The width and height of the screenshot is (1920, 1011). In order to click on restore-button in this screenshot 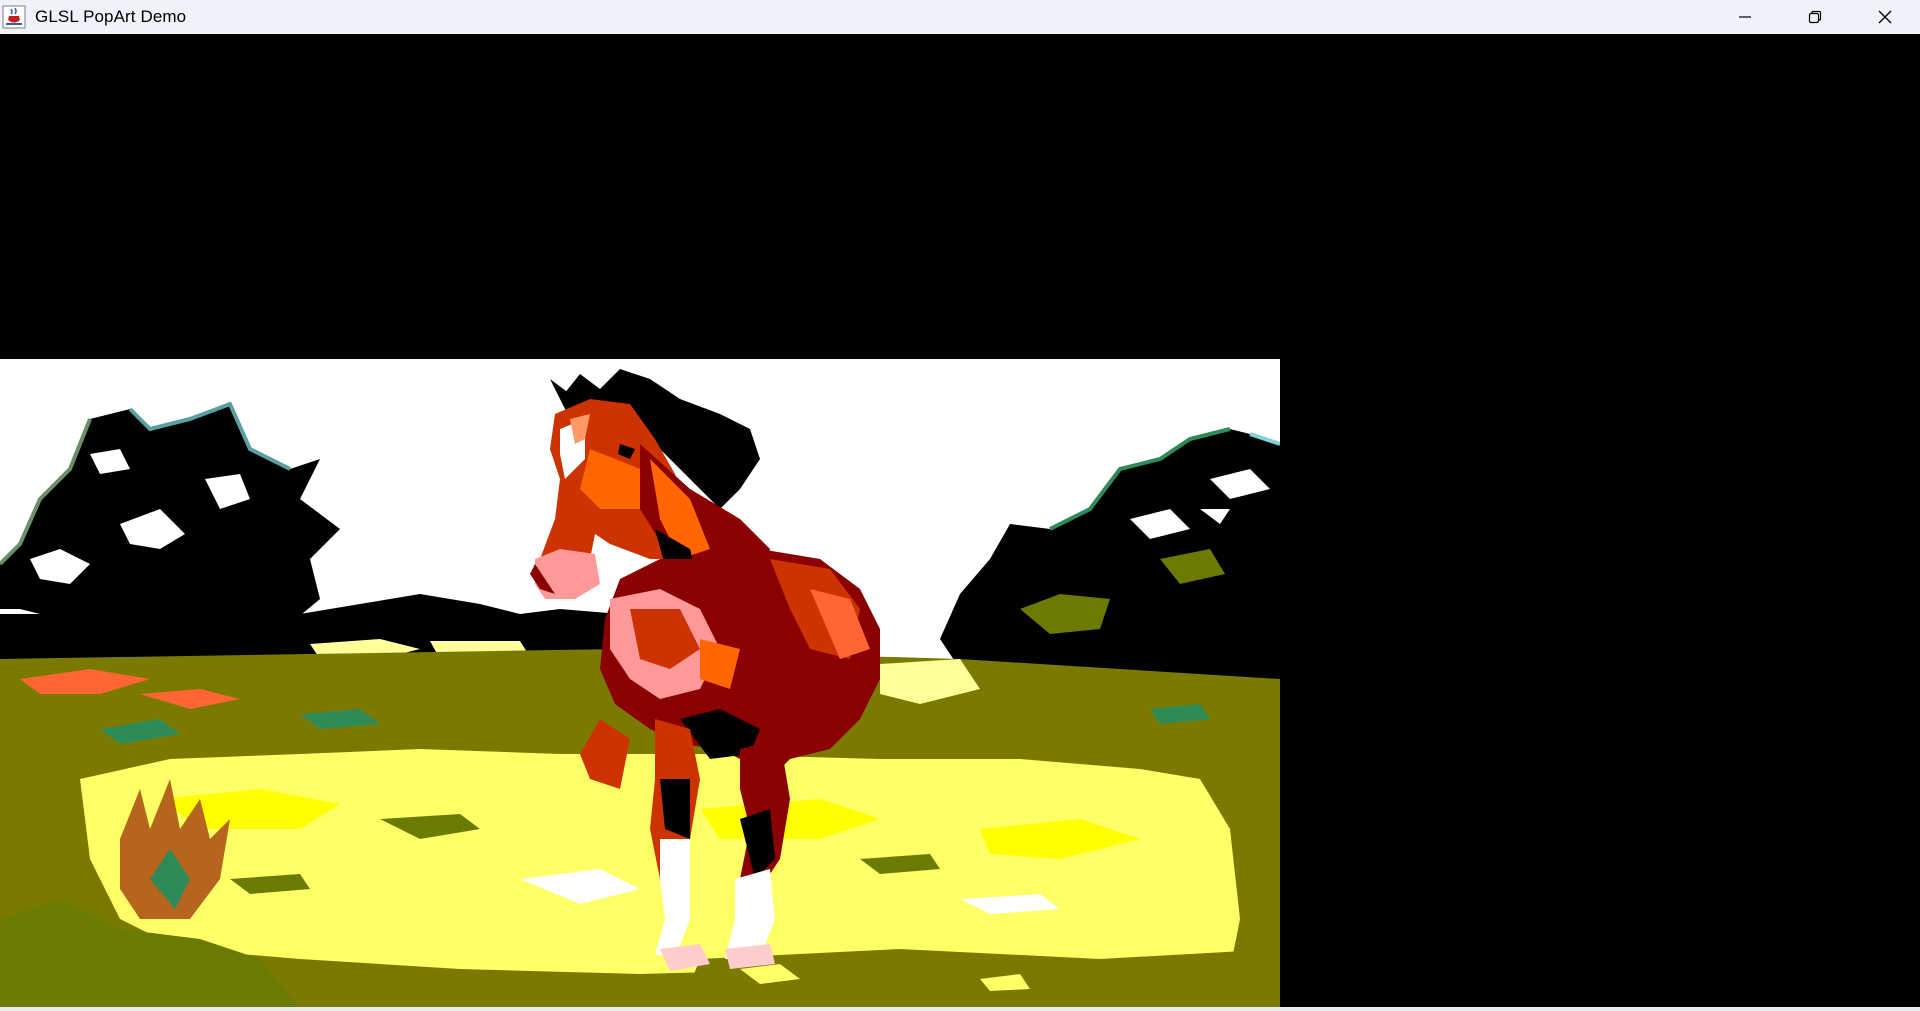, I will do `click(1815, 17)`.